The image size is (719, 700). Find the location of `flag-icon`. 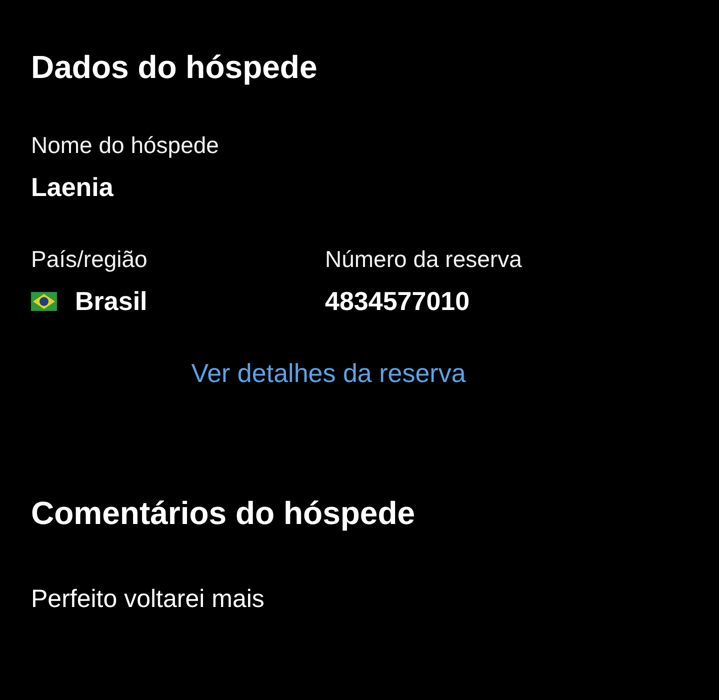

flag-icon is located at coordinates (44, 301).